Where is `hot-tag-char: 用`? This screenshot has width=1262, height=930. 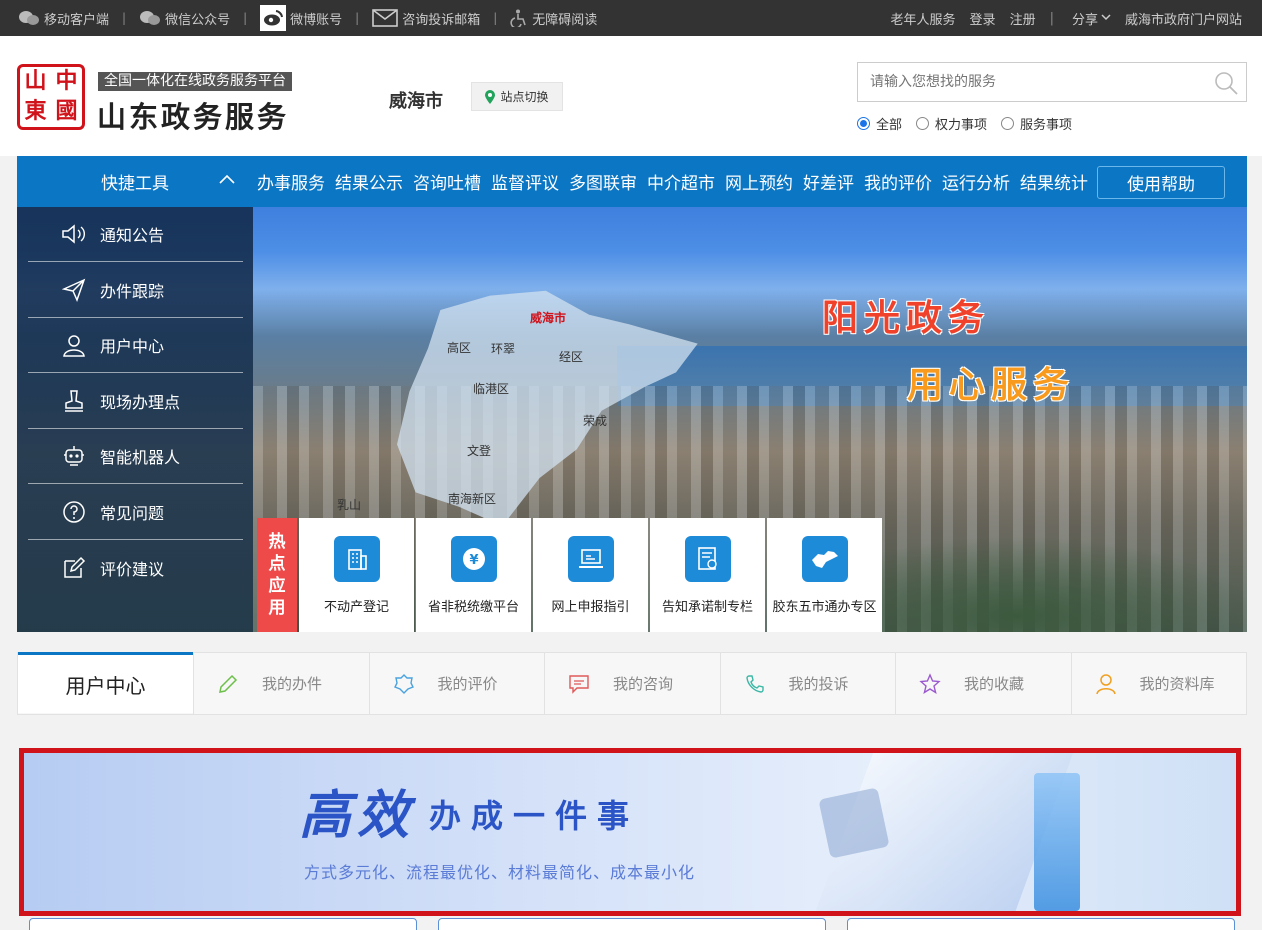
hot-tag-char: 用 is located at coordinates (277, 608).